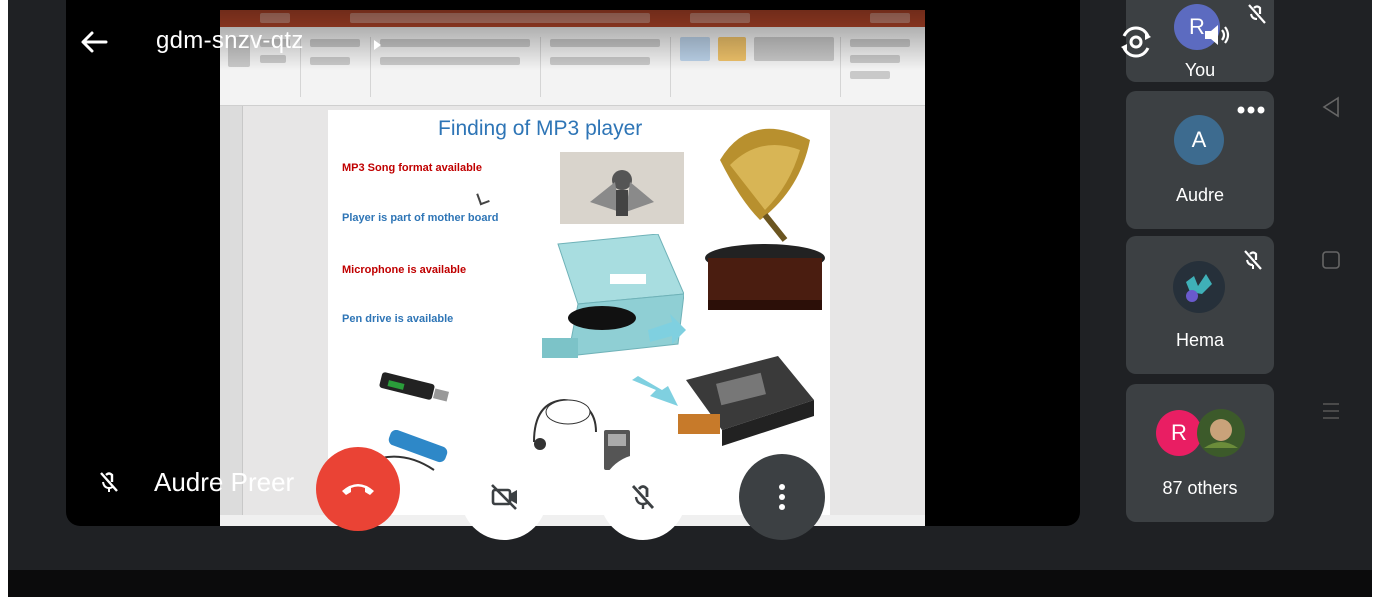  What do you see at coordinates (1331, 411) in the screenshot?
I see `nav-recents-icon` at bounding box center [1331, 411].